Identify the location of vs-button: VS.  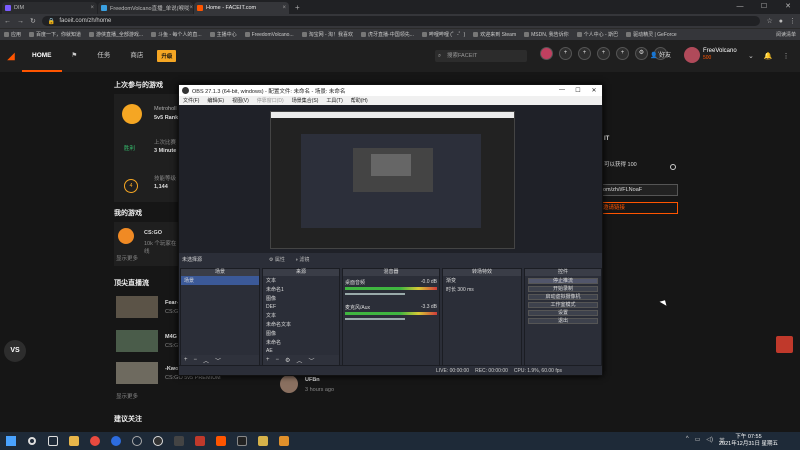
(15, 351).